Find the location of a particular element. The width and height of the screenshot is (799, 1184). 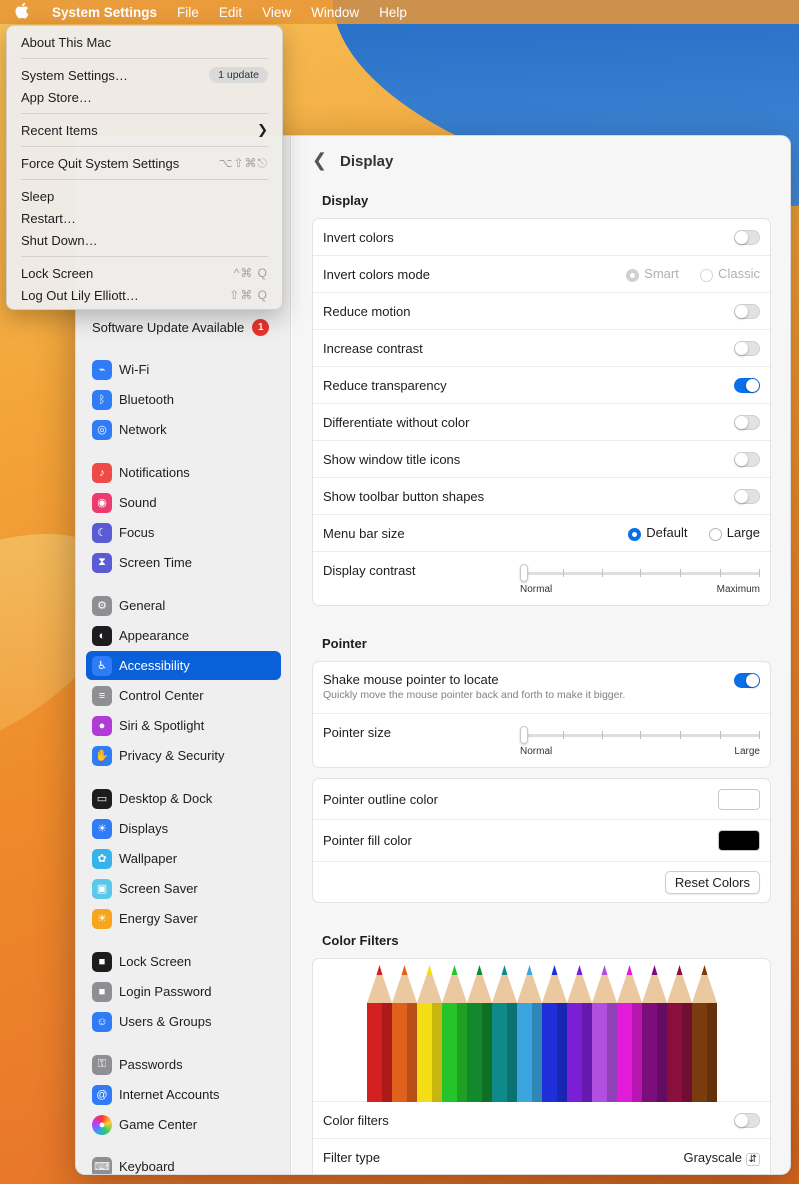

apple-icon is located at coordinates (23, 12).